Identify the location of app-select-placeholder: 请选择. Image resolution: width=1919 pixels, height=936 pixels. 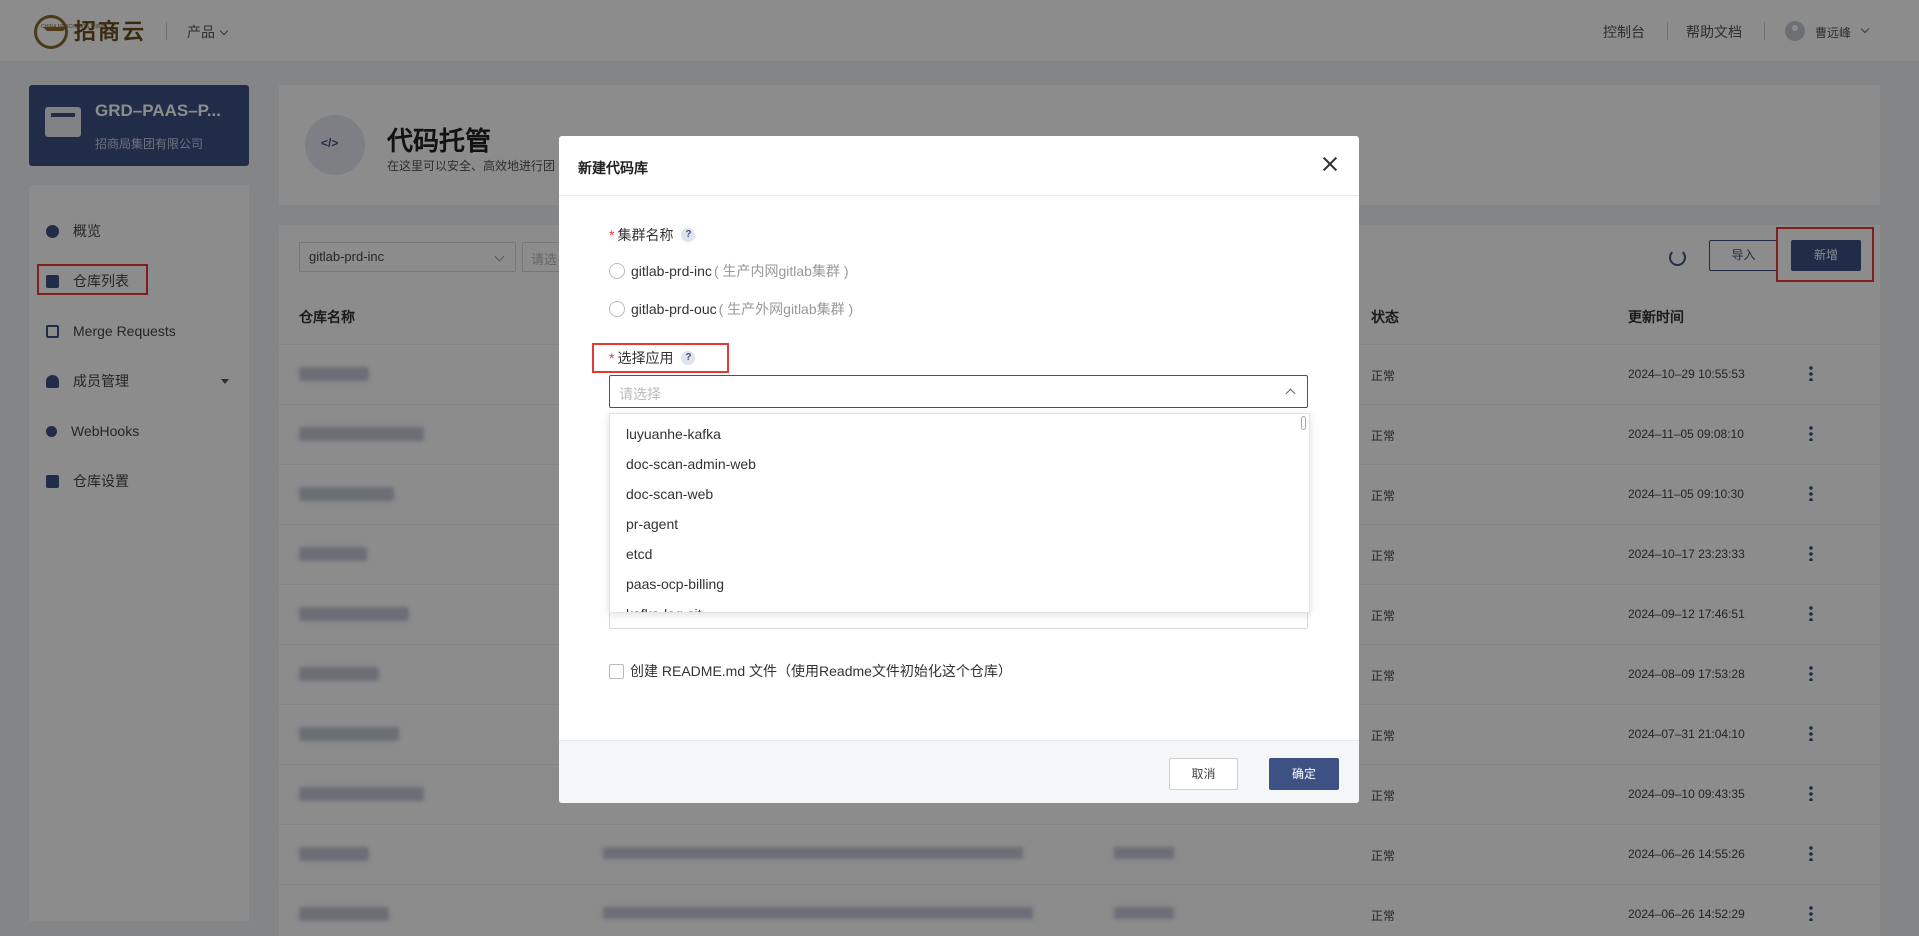
(640, 394).